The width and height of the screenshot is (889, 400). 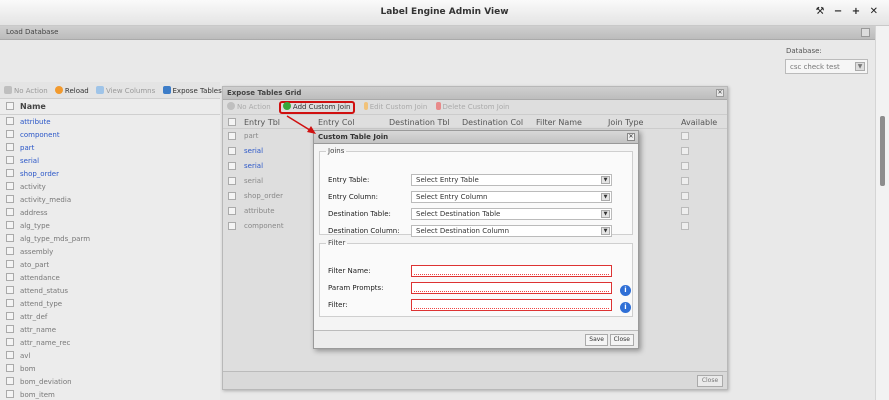 I want to click on delete-custom-join-button: Delete Custom Join, so click(x=472, y=106).